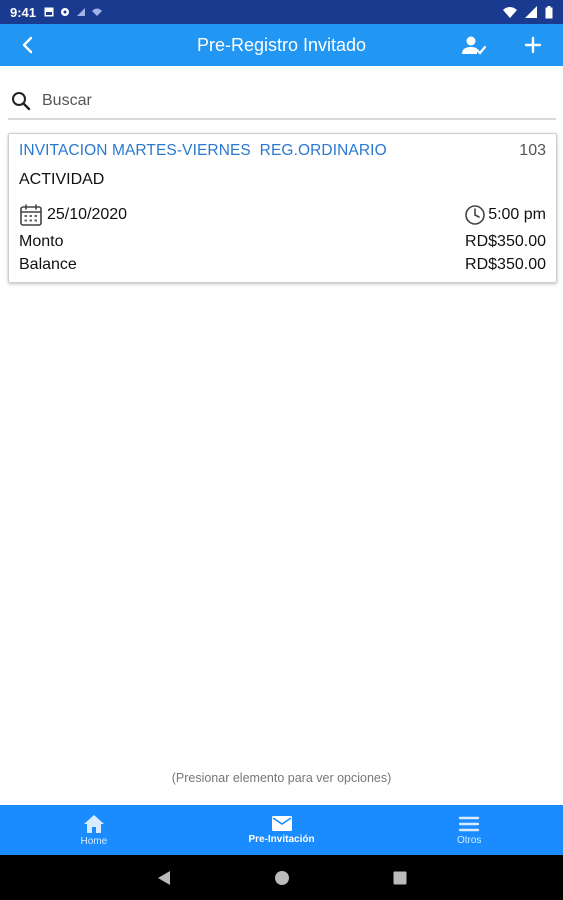 This screenshot has height=900, width=563. I want to click on nav-item-home: Home, so click(94, 830).